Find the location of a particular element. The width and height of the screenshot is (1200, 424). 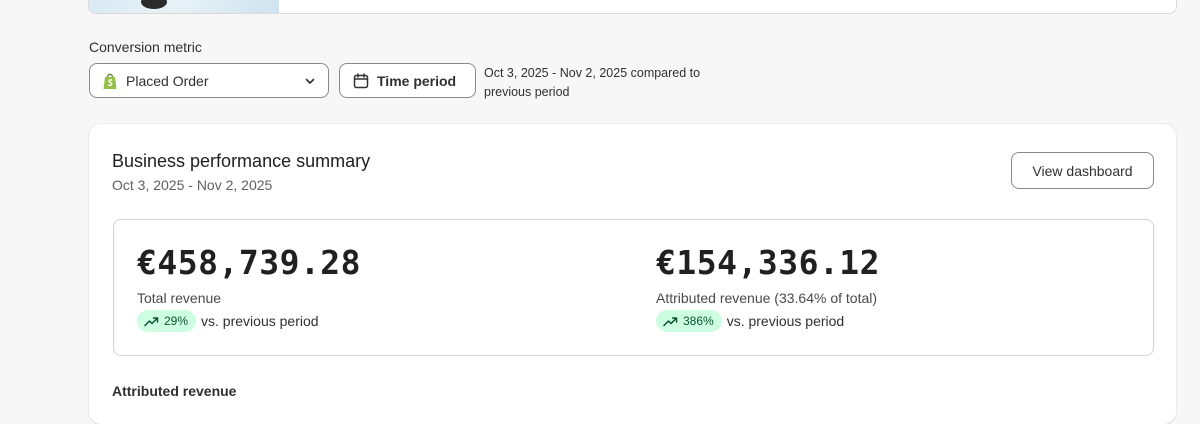

time-period-button: Time period is located at coordinates (407, 80).